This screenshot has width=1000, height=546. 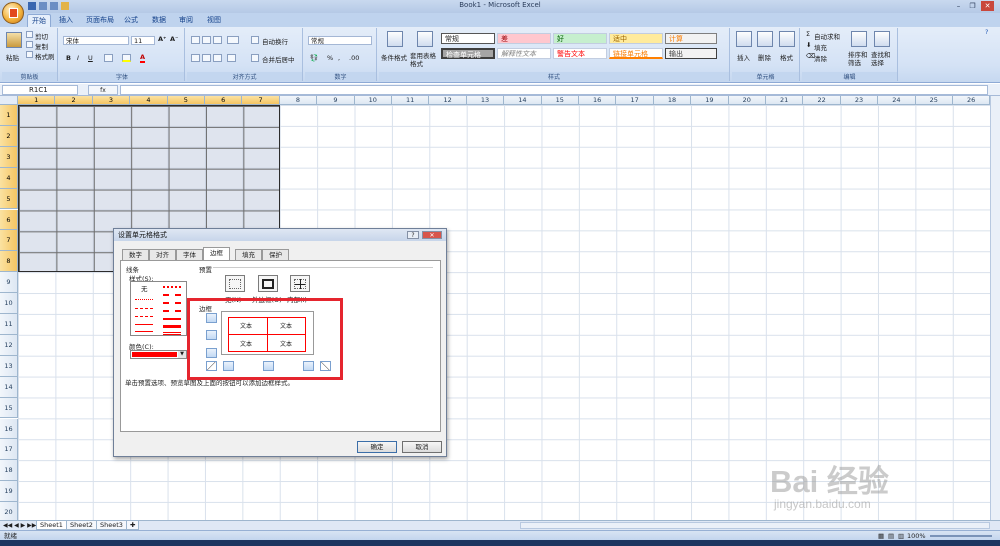 What do you see at coordinates (987, 6) in the screenshot?
I see `close-button: ✕` at bounding box center [987, 6].